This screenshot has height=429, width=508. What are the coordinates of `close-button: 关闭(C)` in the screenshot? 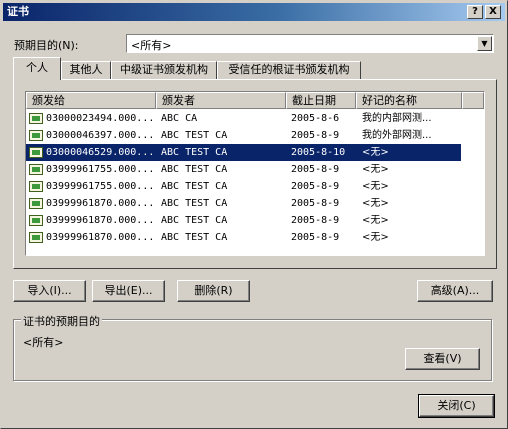 It's located at (456, 406).